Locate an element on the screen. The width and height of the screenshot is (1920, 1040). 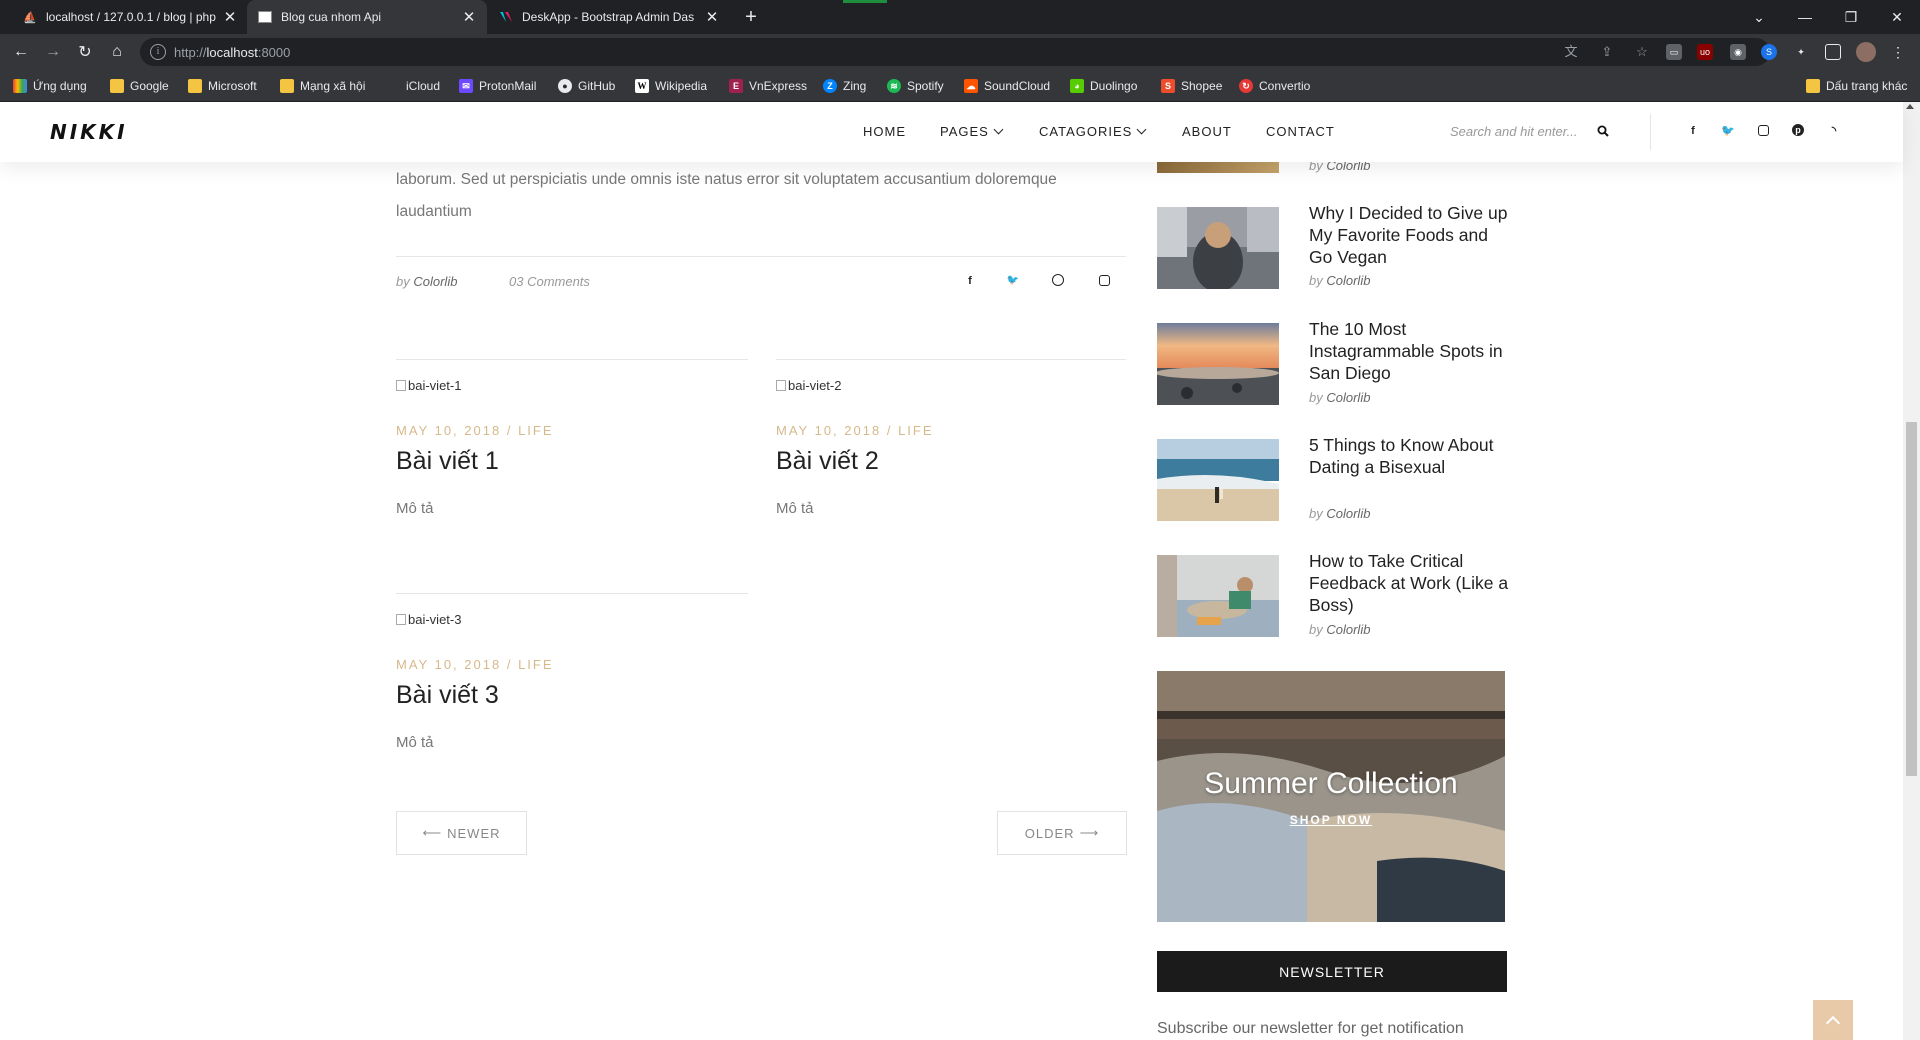
share-pinterest-icon is located at coordinates (1059, 281).